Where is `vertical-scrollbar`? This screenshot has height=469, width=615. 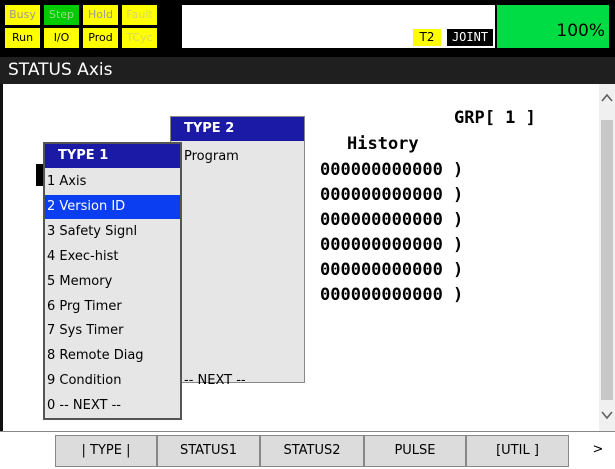
vertical-scrollbar is located at coordinates (607, 257).